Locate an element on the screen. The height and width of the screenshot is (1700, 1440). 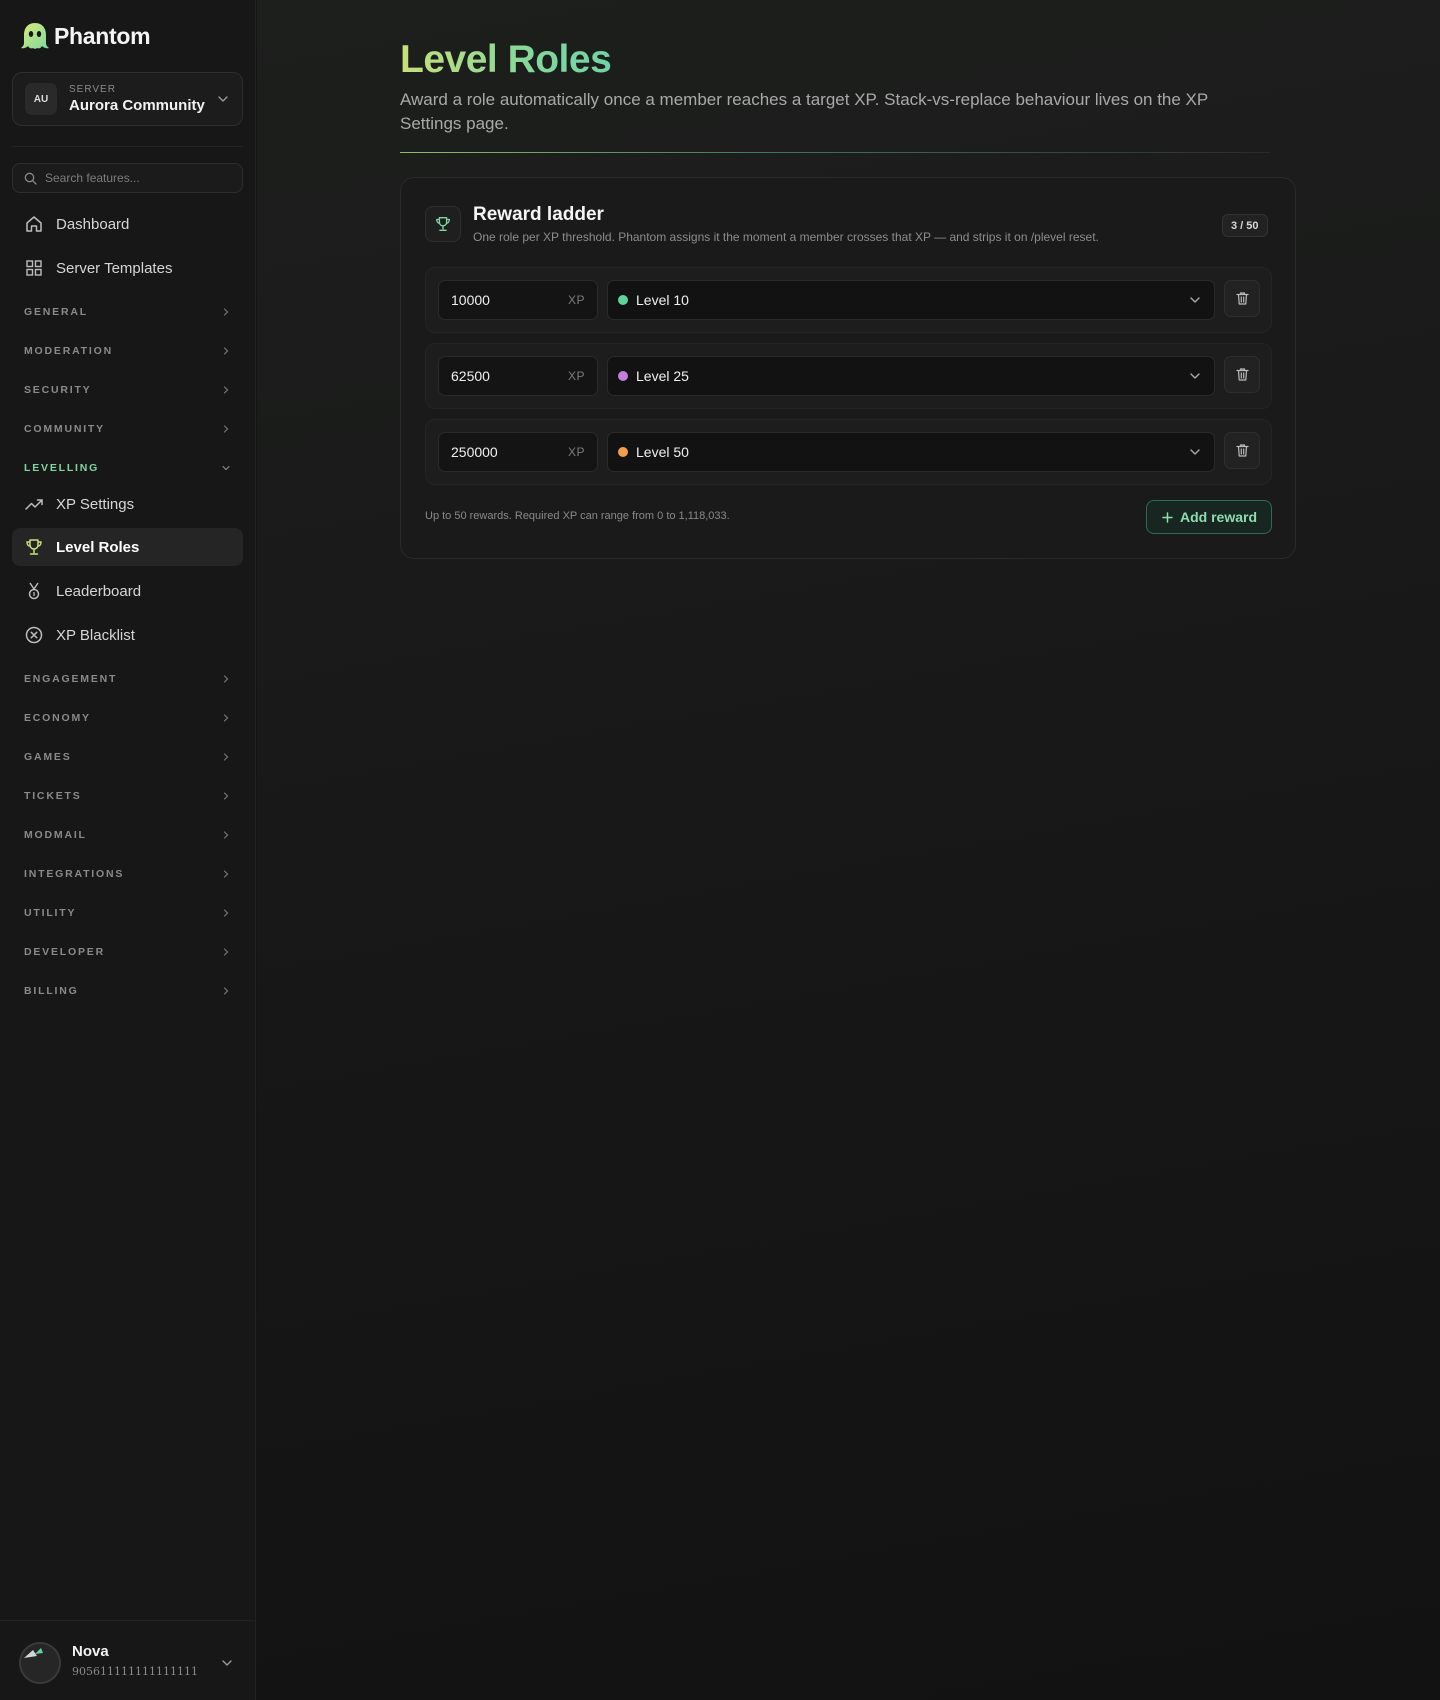
section-utility: UTILITY is located at coordinates (128, 913).